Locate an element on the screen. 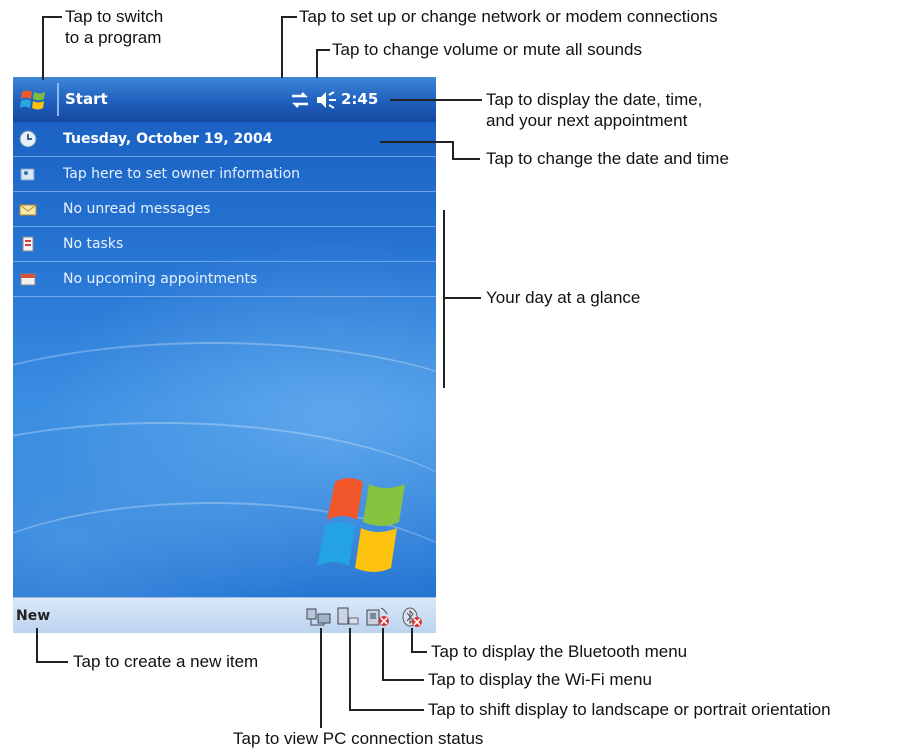  appointments-row: No upcoming appointments is located at coordinates (224, 279).